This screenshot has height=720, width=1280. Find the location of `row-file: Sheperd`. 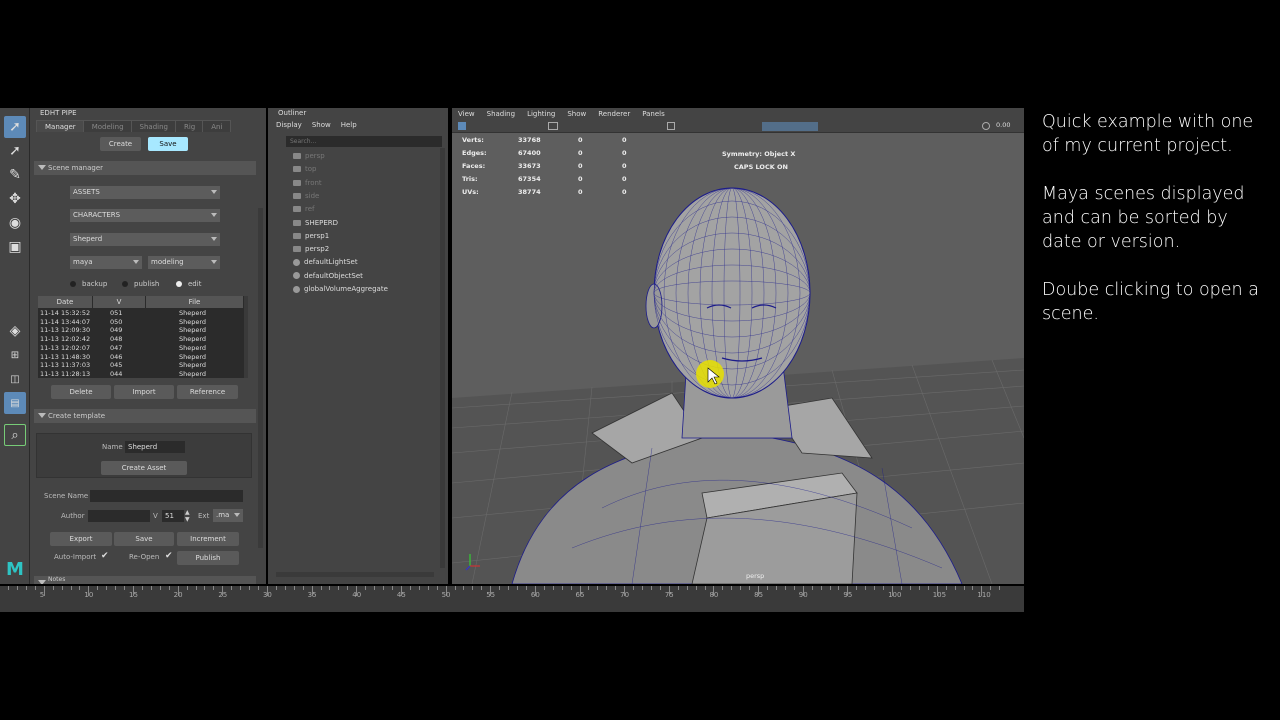

row-file: Sheperd is located at coordinates (193, 330).